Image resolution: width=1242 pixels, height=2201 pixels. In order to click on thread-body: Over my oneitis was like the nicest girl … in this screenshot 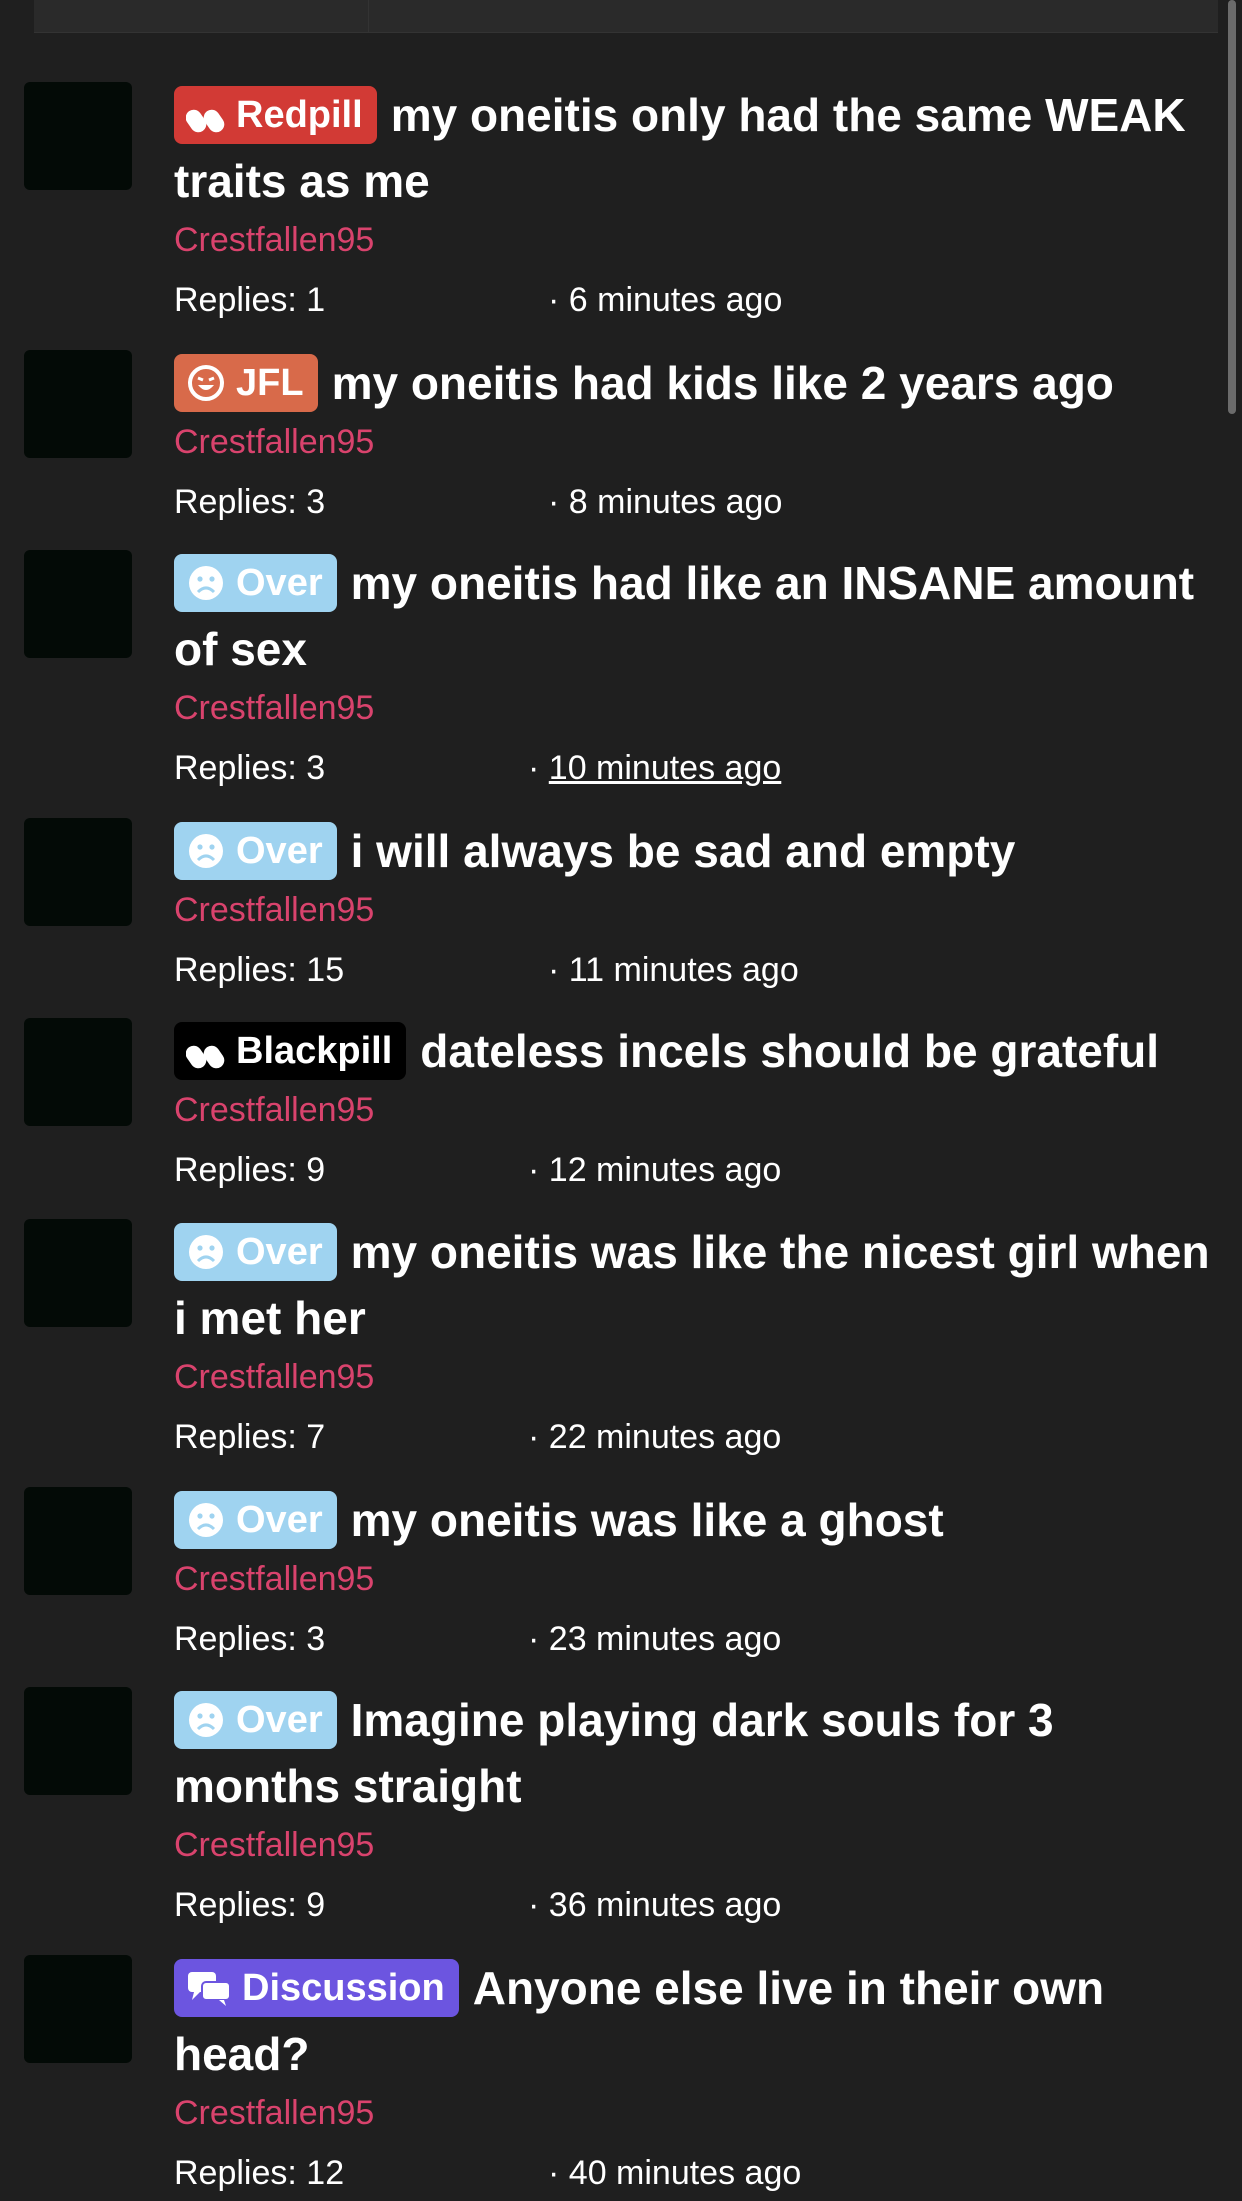, I will do `click(696, 1342)`.